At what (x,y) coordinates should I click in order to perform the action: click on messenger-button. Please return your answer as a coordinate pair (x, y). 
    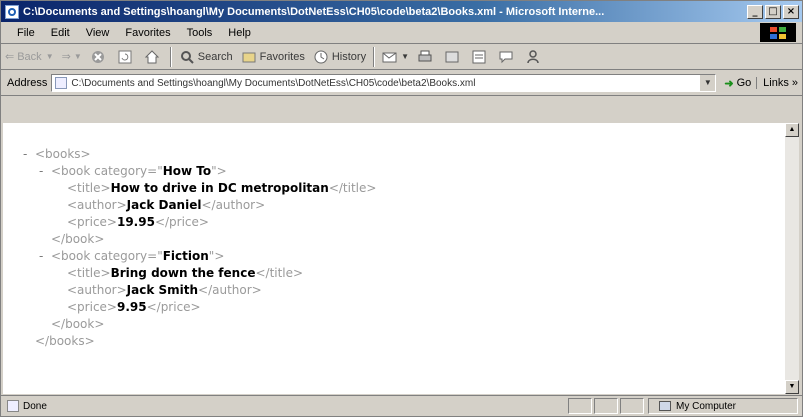
    Looking at the image, I should click on (507, 57).